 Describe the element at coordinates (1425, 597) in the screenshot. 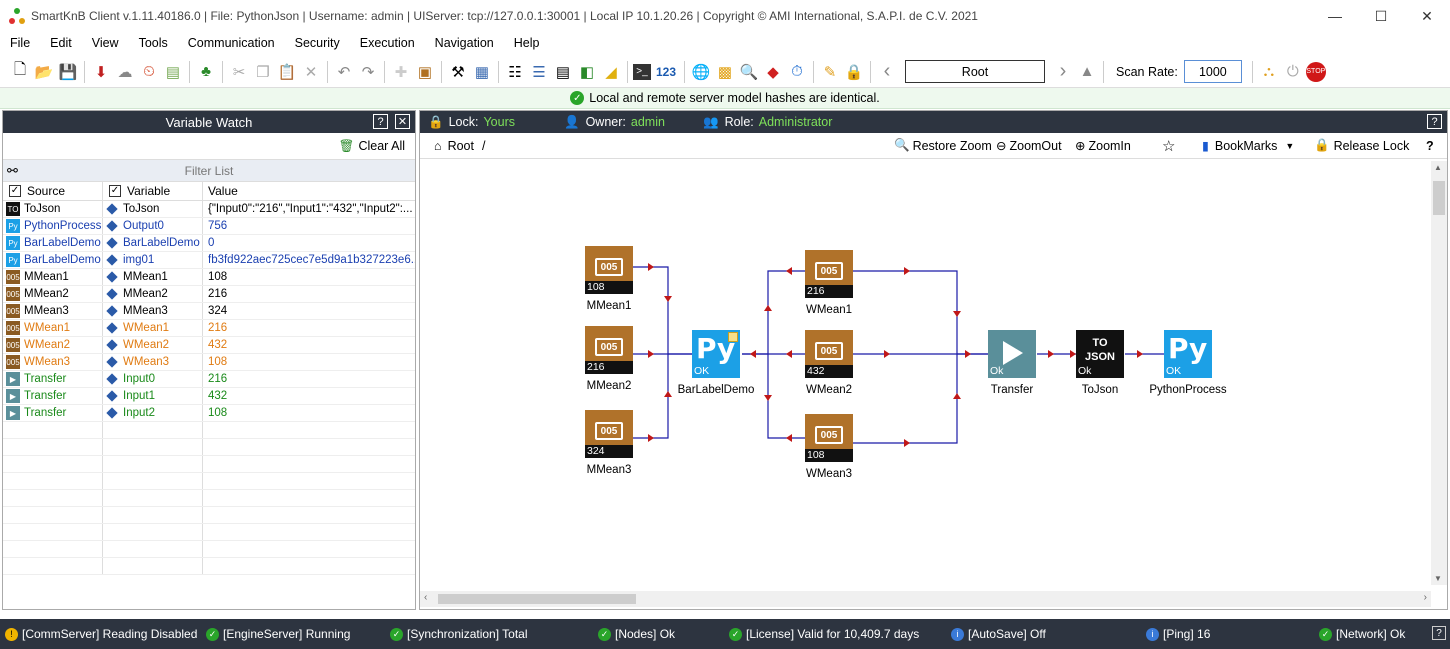

I see `scroll-right-icon: ›` at that location.